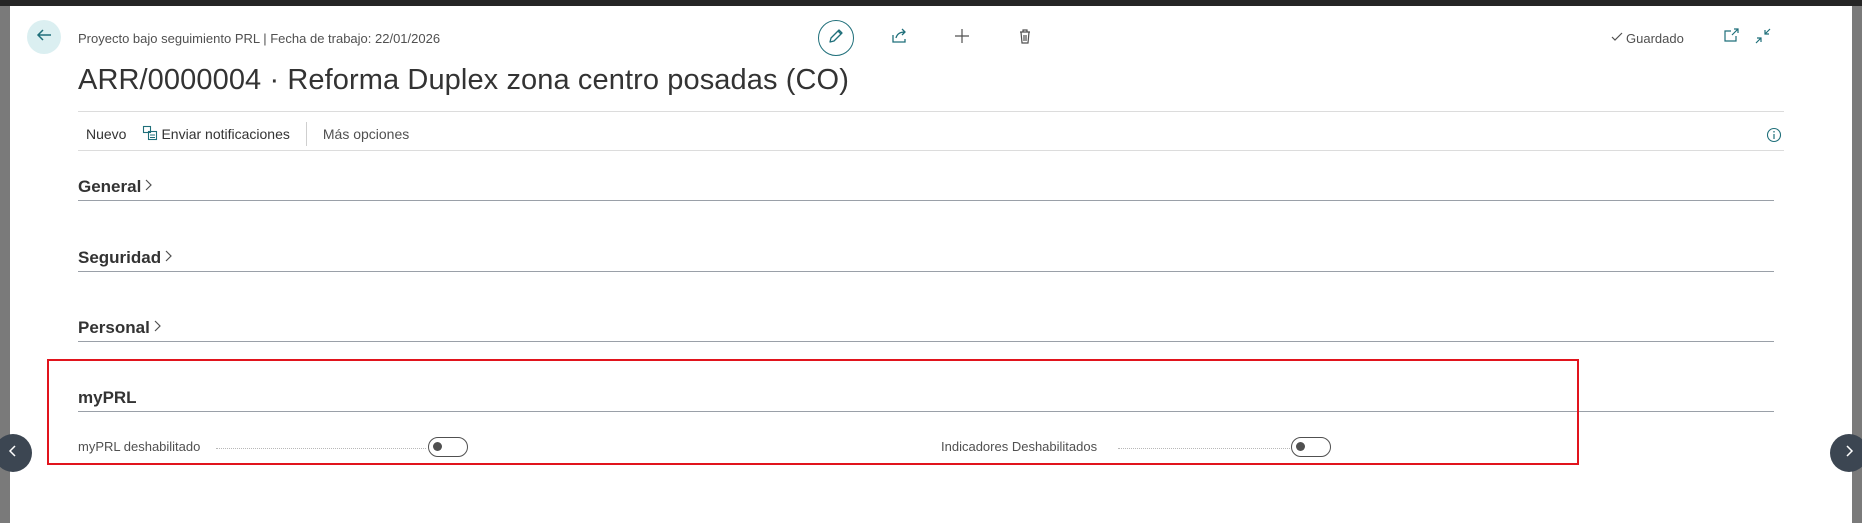 The width and height of the screenshot is (1862, 523). What do you see at coordinates (110, 186) in the screenshot?
I see `section-general-label: General` at bounding box center [110, 186].